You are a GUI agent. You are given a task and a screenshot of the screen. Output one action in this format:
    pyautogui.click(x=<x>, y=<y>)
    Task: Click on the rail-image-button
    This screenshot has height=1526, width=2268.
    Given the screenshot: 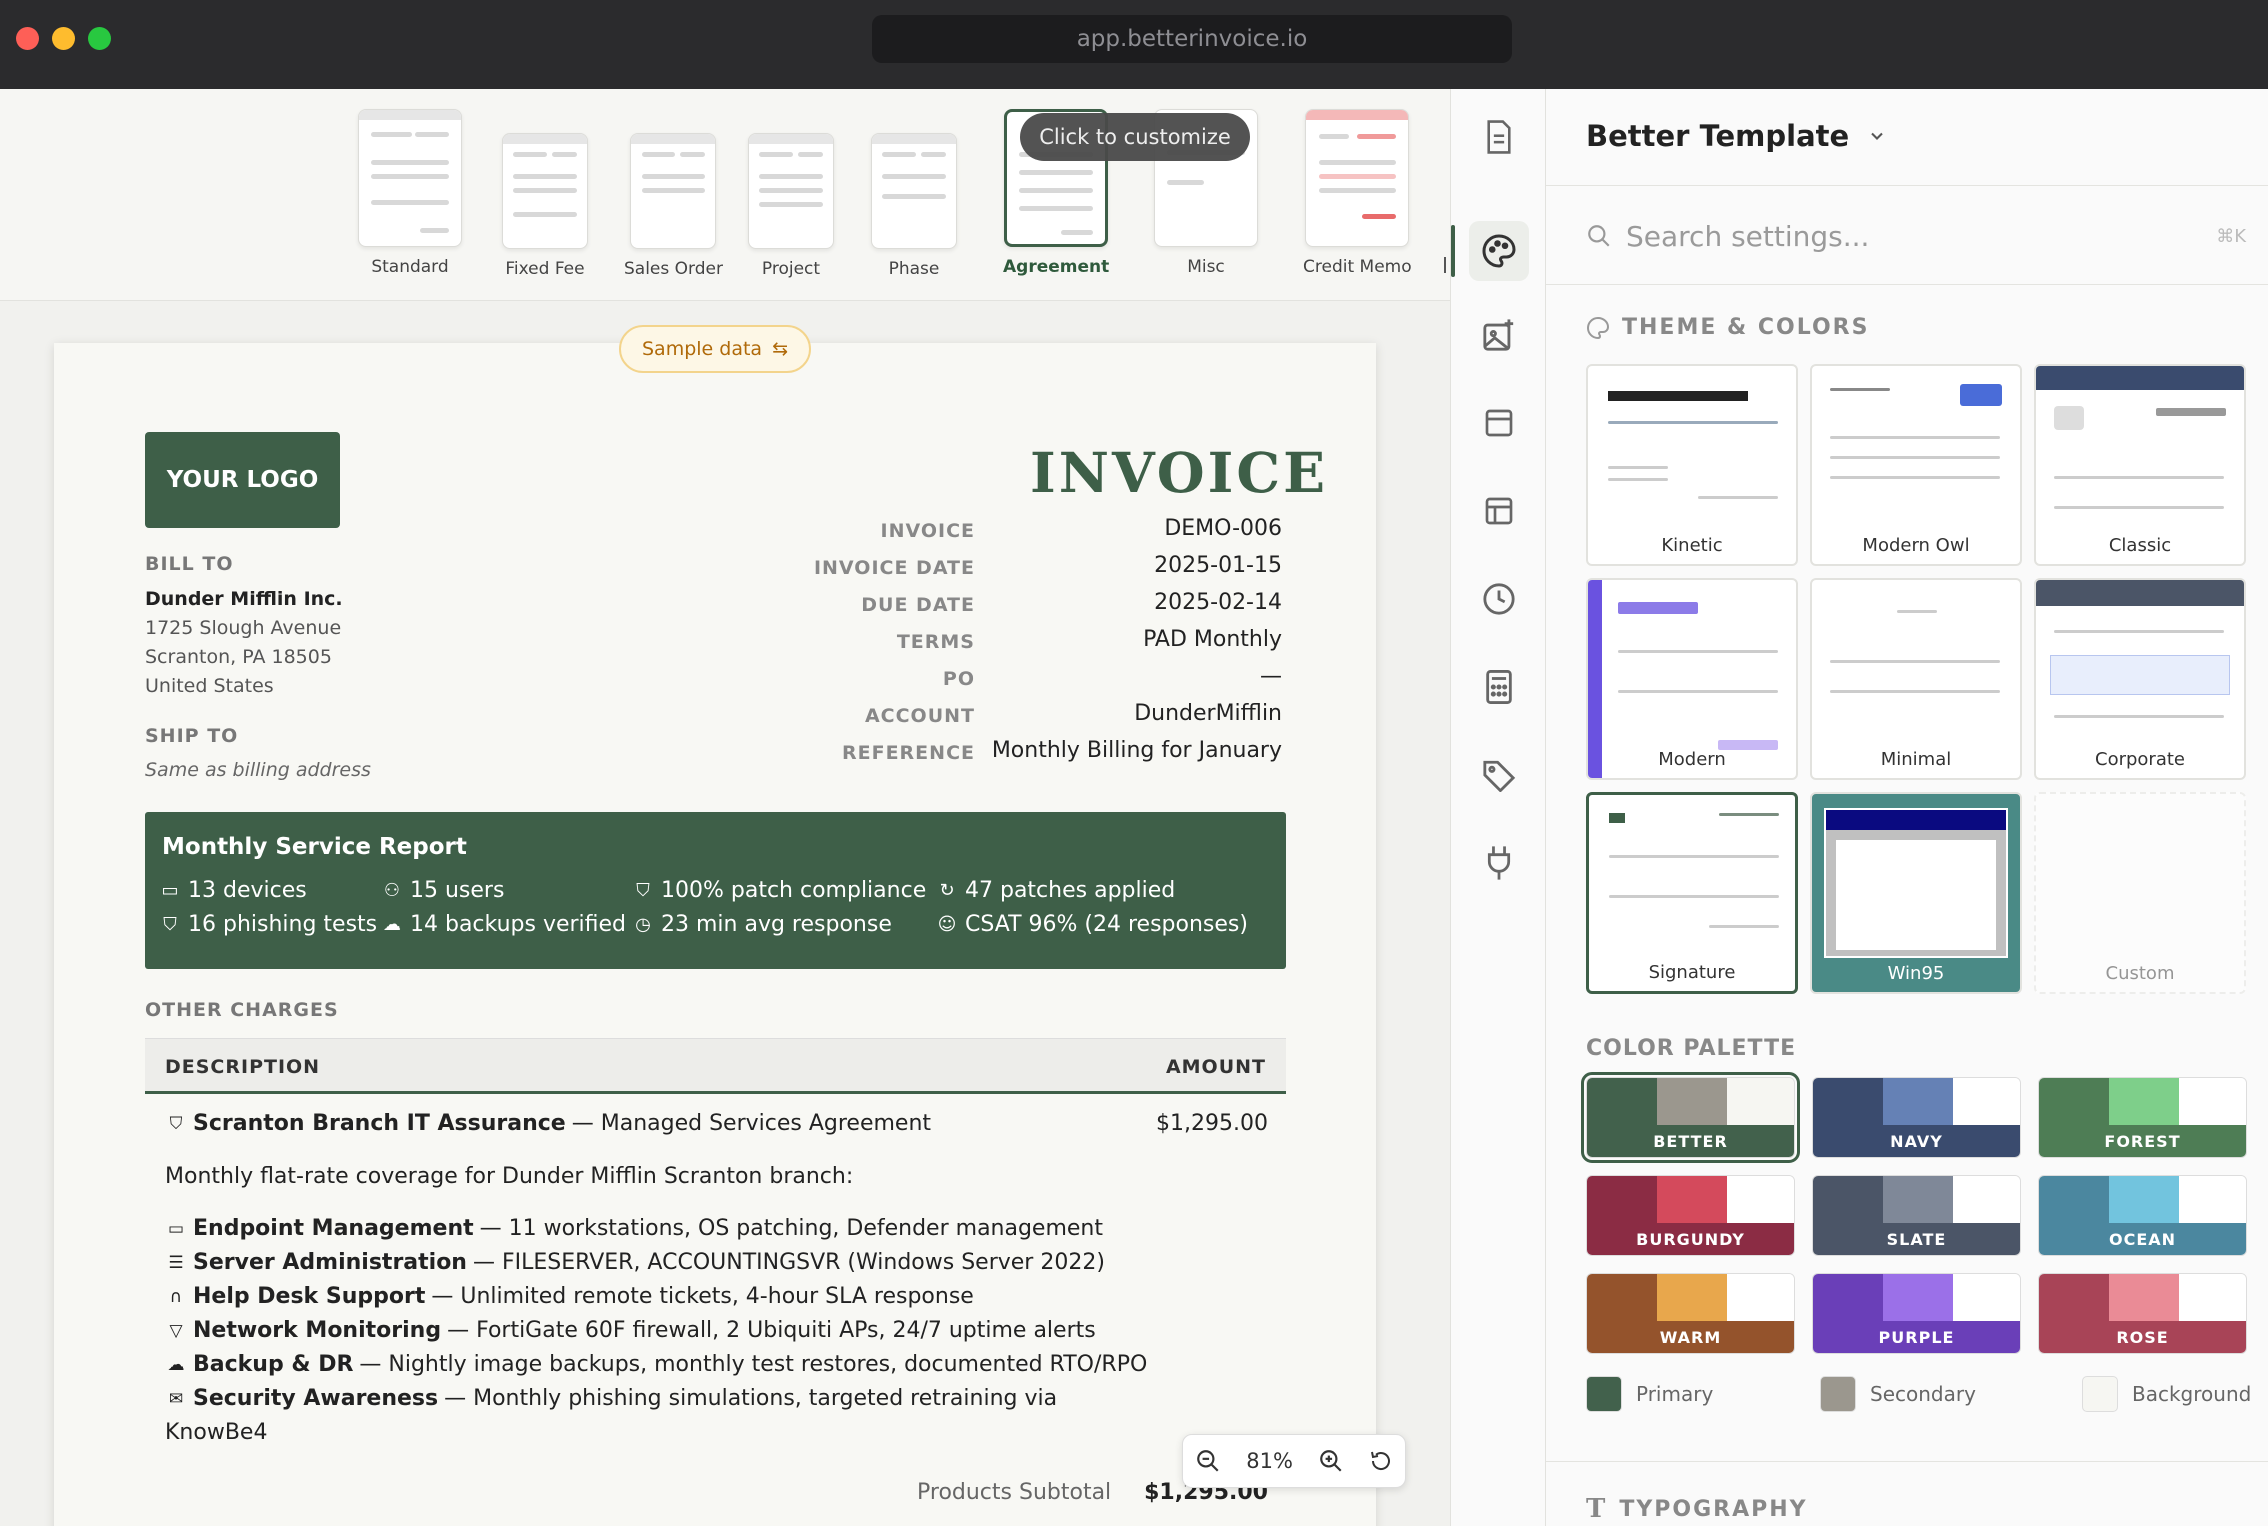 What is the action you would take?
    pyautogui.click(x=1499, y=335)
    